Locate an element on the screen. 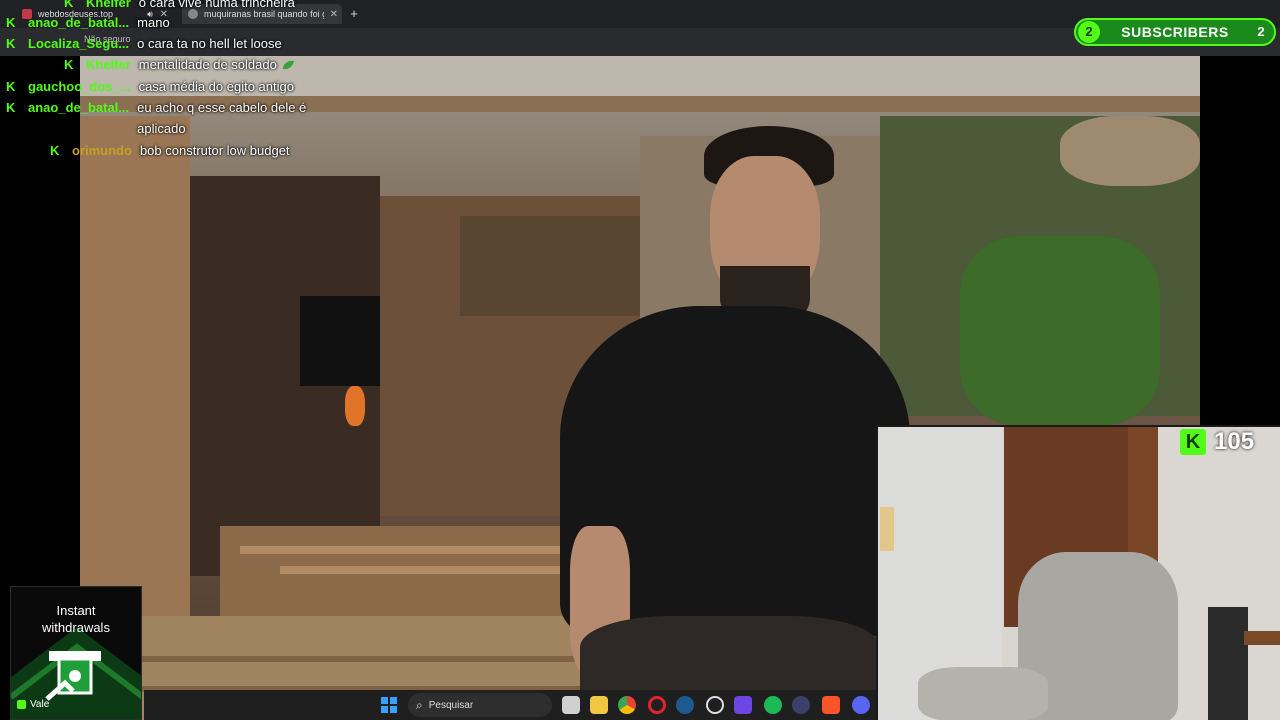  chat-text: mano is located at coordinates (153, 22).